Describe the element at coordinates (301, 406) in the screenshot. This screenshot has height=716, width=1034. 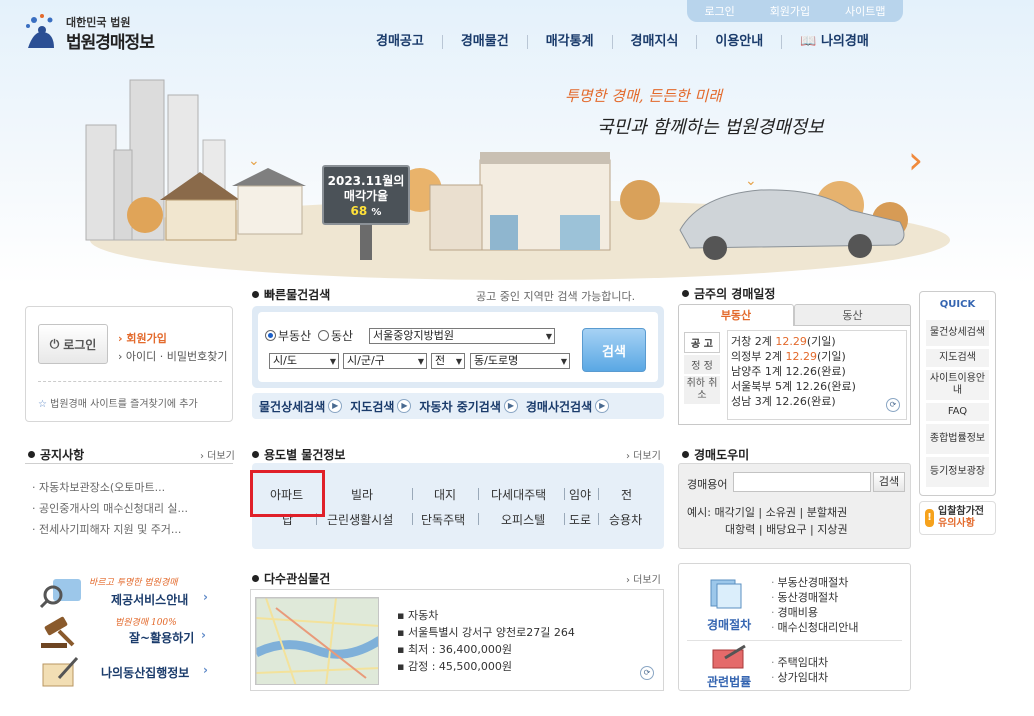
I see `link-detail-search: 물건상세검색 ▶` at that location.